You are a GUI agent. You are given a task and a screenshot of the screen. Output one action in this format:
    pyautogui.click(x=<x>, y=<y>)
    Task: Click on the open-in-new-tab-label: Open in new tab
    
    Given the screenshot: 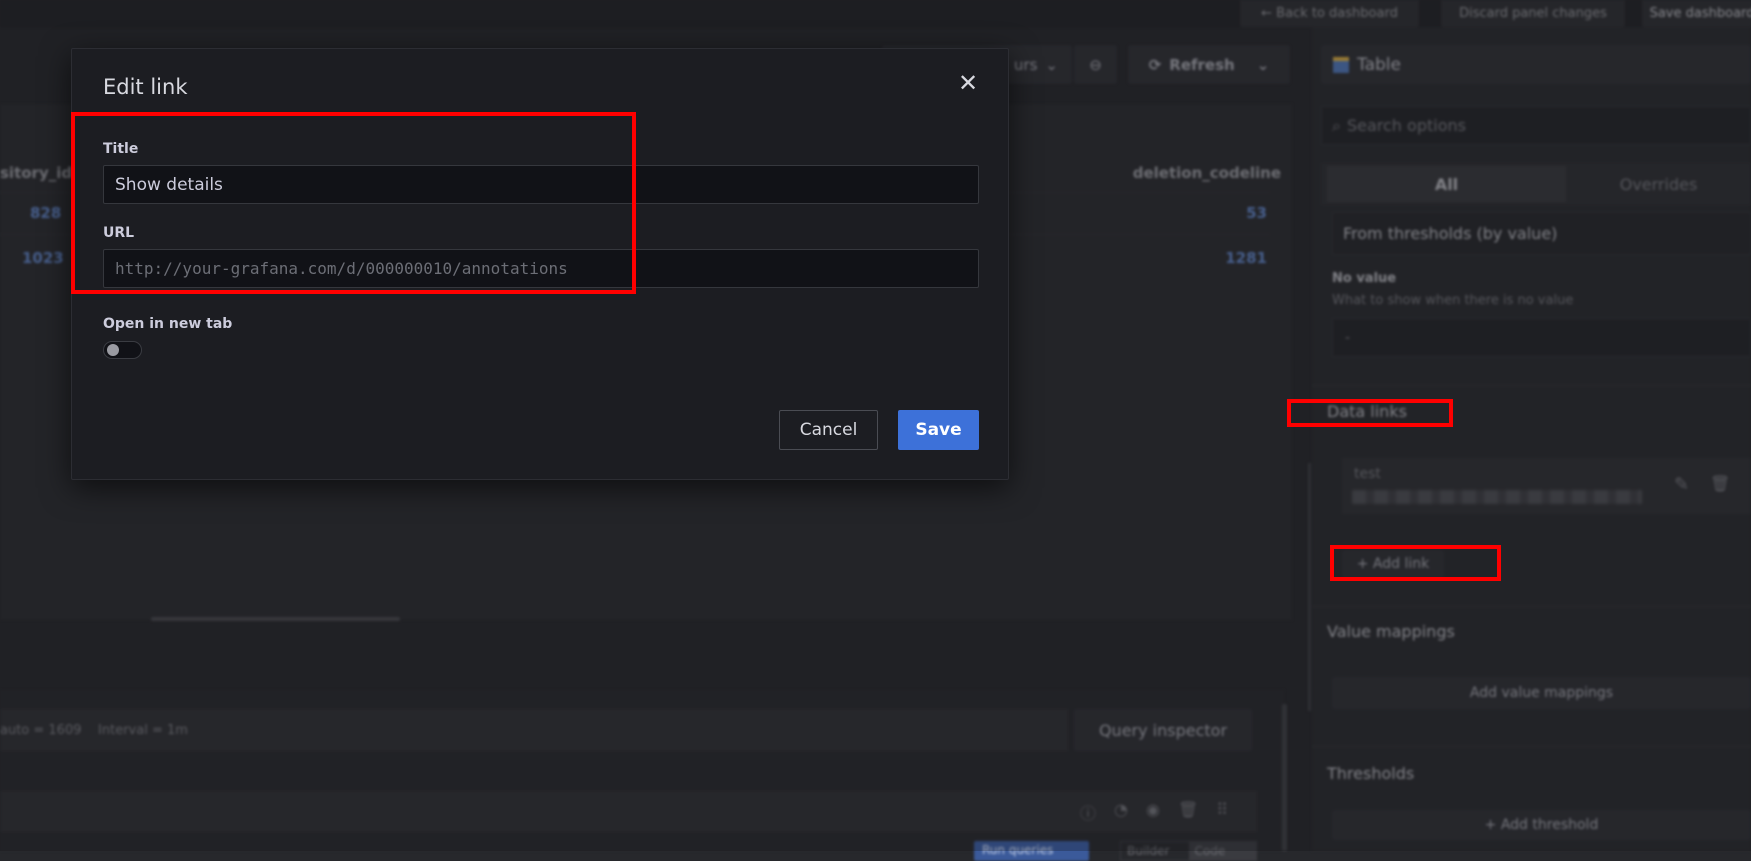 What is the action you would take?
    pyautogui.click(x=168, y=324)
    